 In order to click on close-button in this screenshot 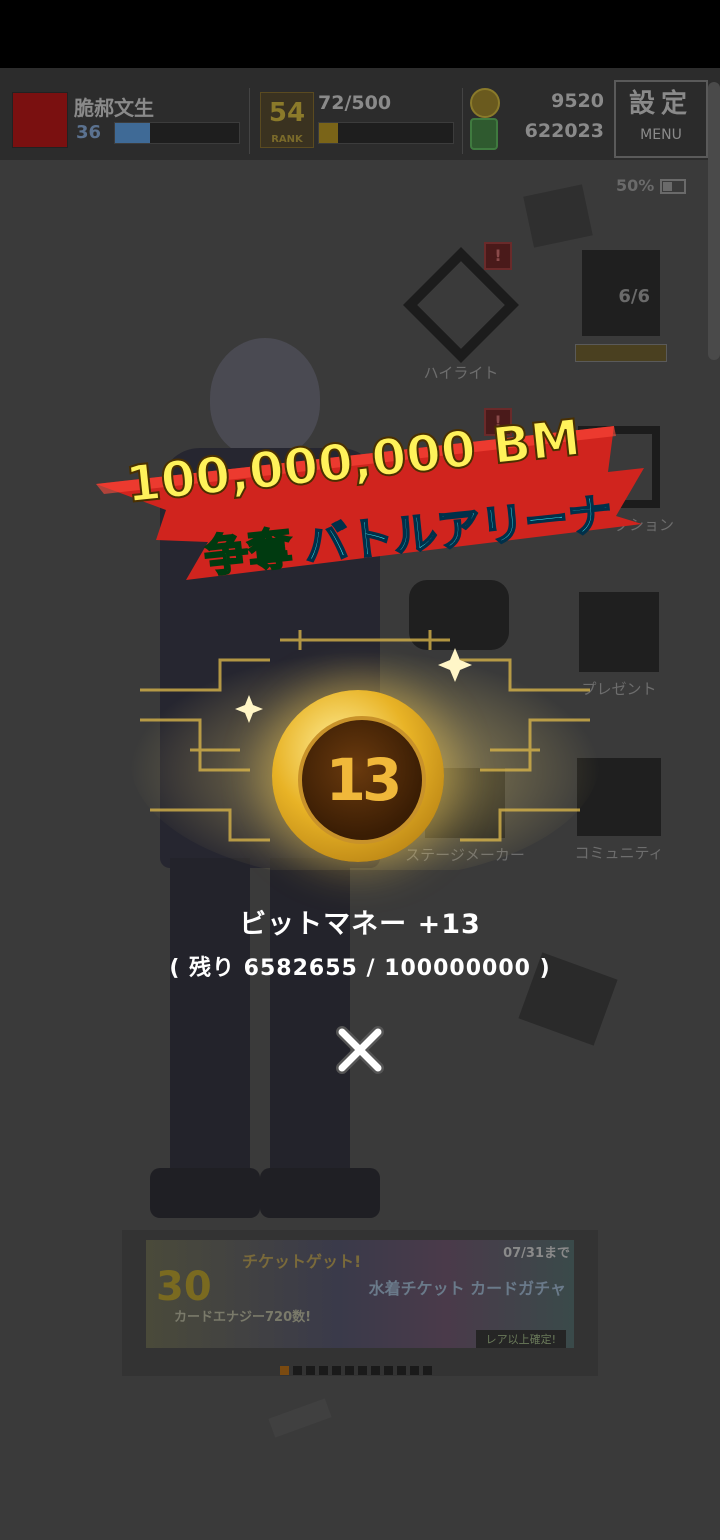, I will do `click(360, 1050)`.